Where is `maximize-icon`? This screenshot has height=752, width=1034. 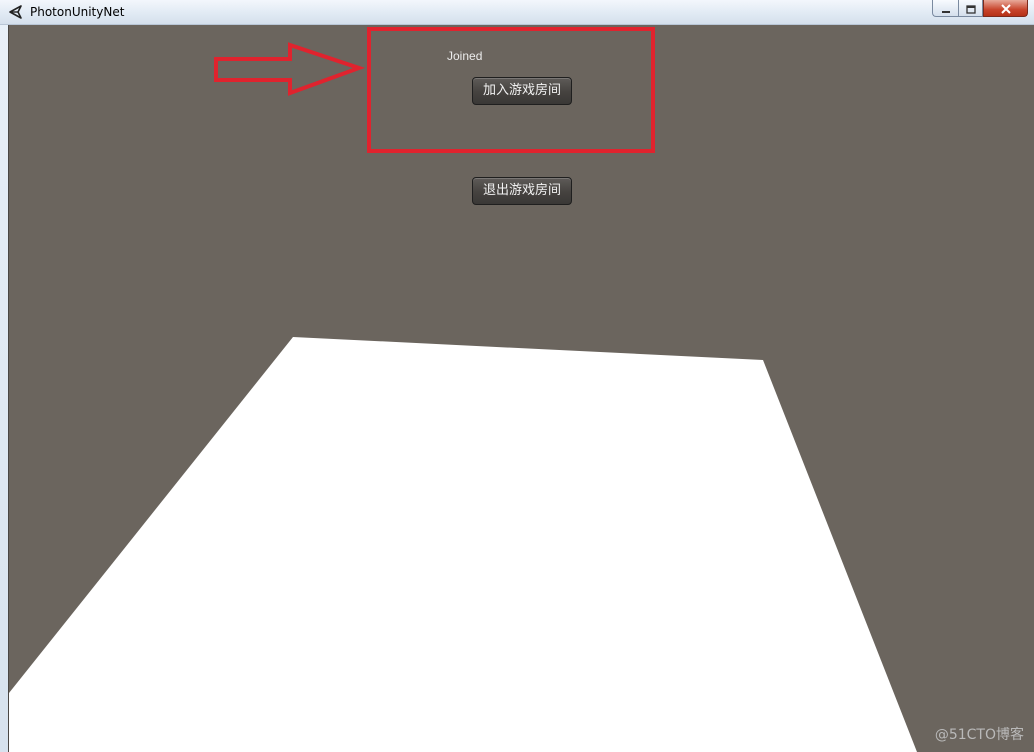 maximize-icon is located at coordinates (970, 9).